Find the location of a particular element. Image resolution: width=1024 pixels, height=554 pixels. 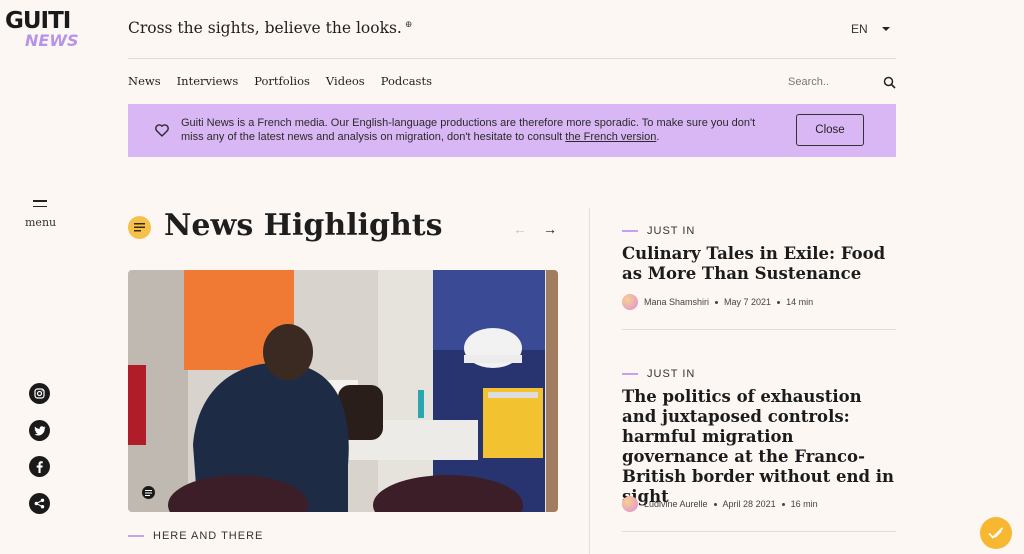

article-type-icon is located at coordinates (148, 492).